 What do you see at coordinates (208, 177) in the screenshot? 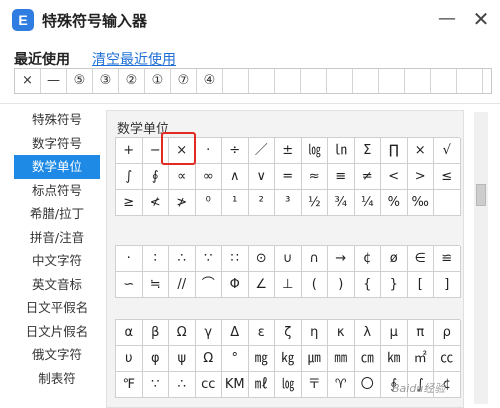
I see `symbol-cell: ∞` at bounding box center [208, 177].